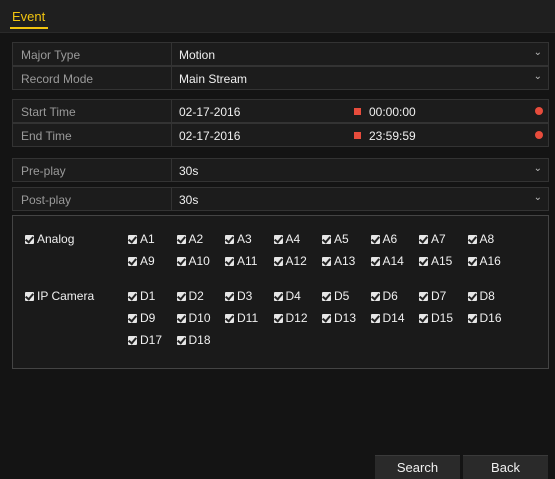 The image size is (555, 479). What do you see at coordinates (287, 296) in the screenshot?
I see `channel-checkbox-d4: D4` at bounding box center [287, 296].